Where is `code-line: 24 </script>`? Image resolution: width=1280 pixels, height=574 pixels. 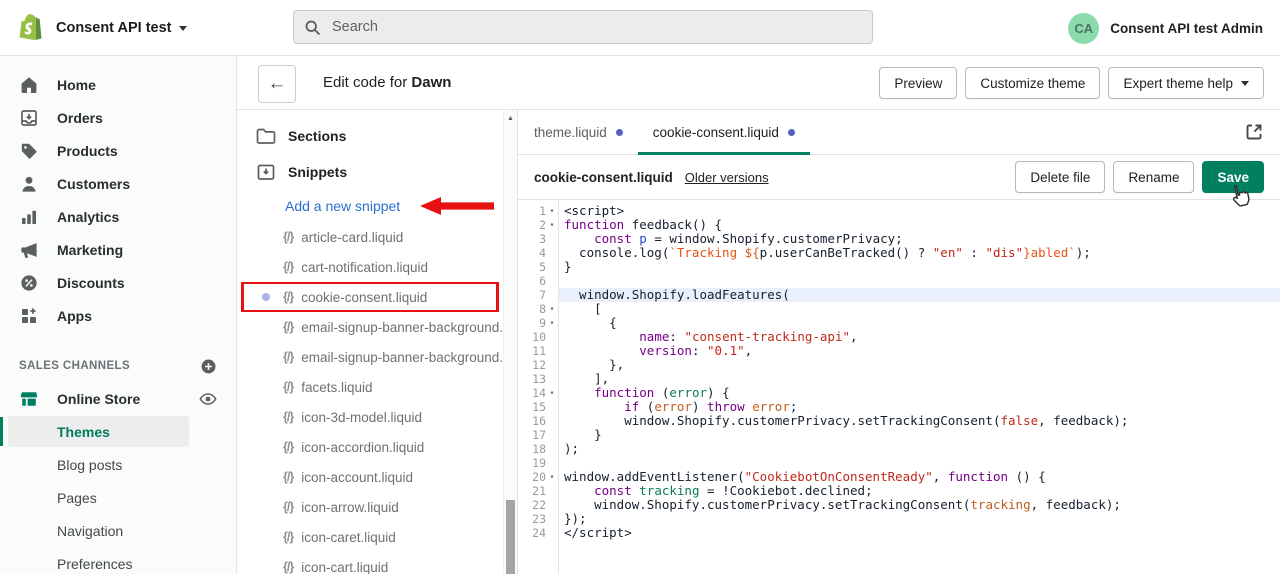
code-line: 24 </script> is located at coordinates (899, 533).